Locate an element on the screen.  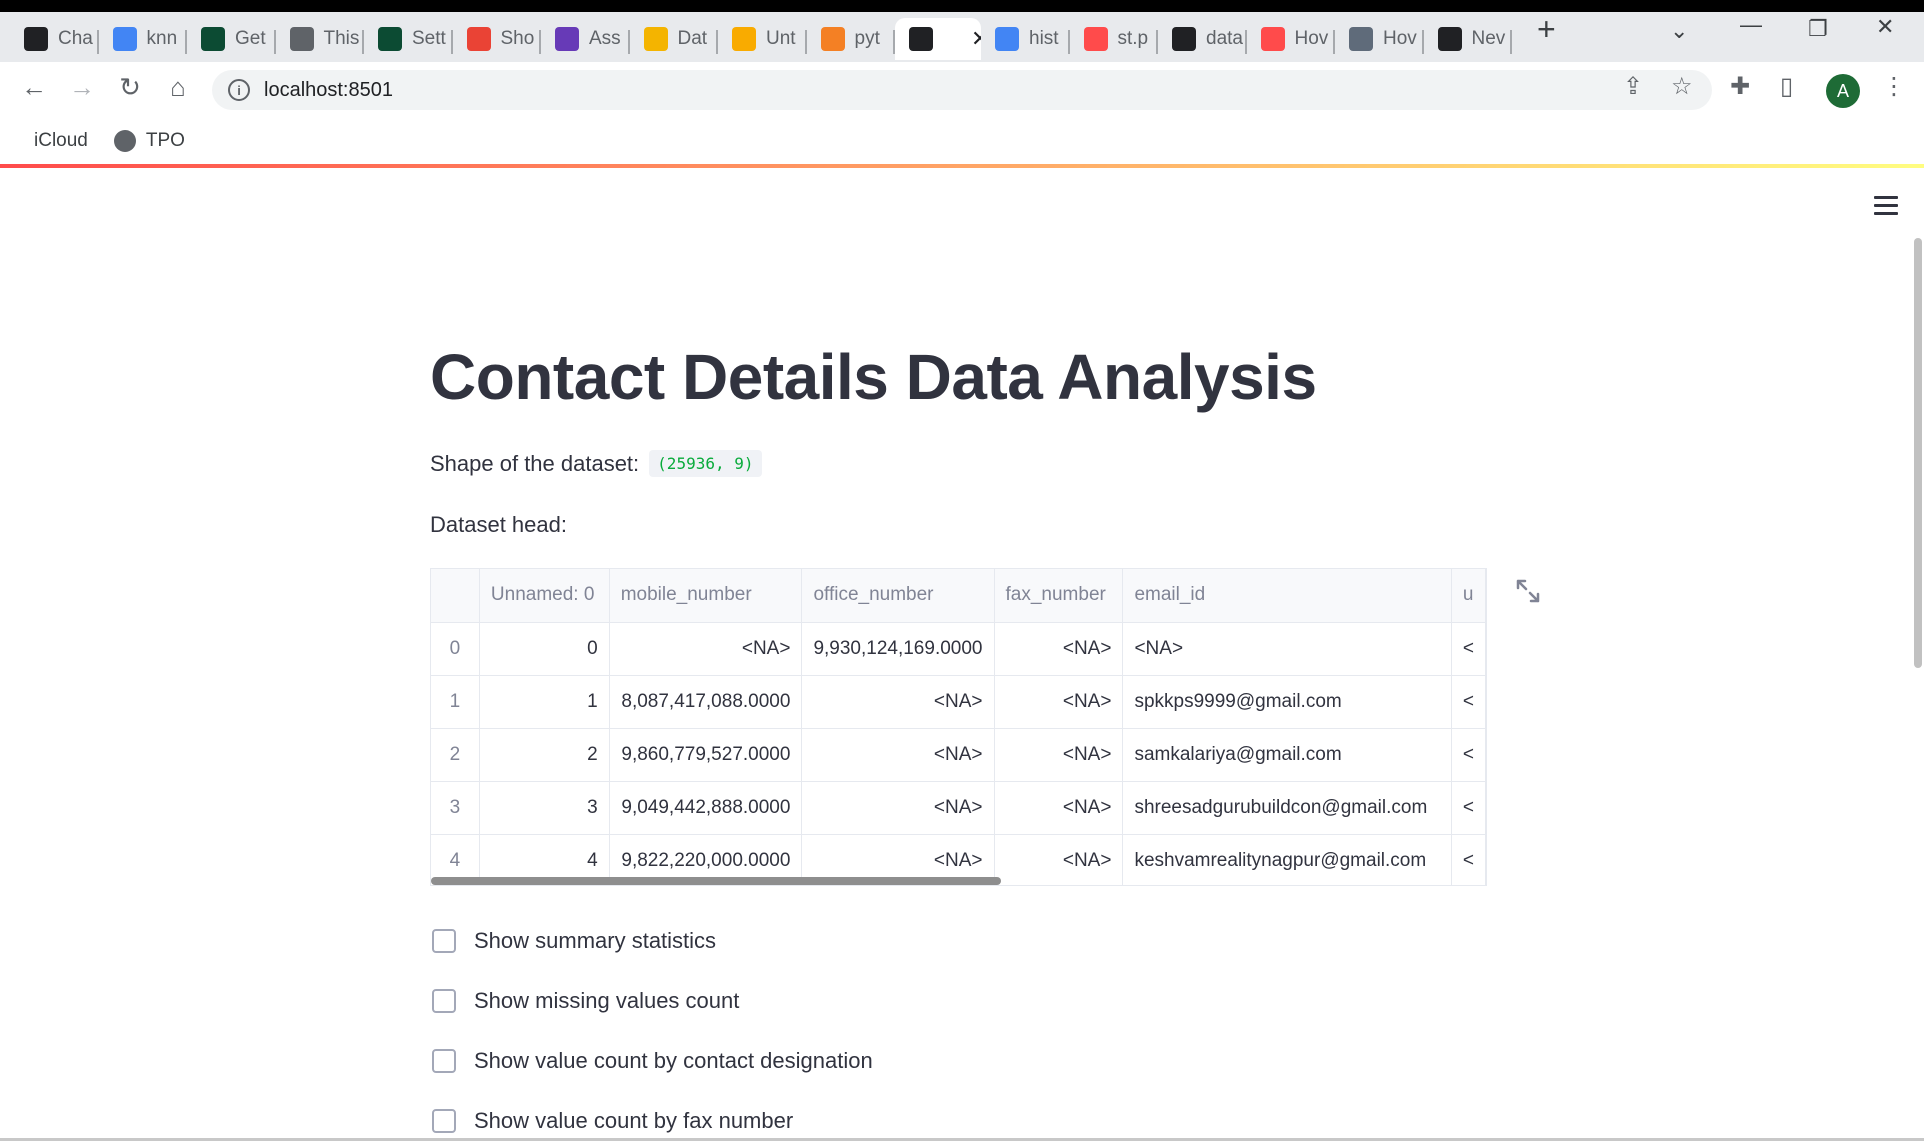
bookmark-icloud: iCloud is located at coordinates (56, 141).